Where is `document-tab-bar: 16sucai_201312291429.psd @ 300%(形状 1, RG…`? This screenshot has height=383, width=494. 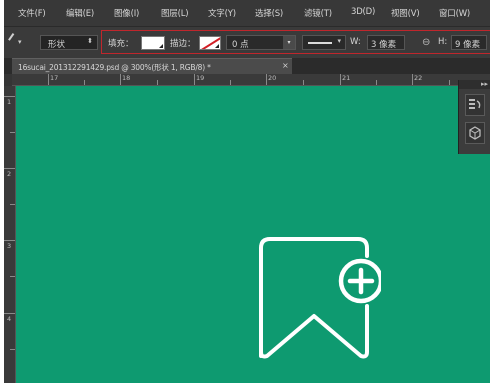 document-tab-bar: 16sucai_201312291429.psd @ 300%(形状 1, RG… is located at coordinates (247, 66).